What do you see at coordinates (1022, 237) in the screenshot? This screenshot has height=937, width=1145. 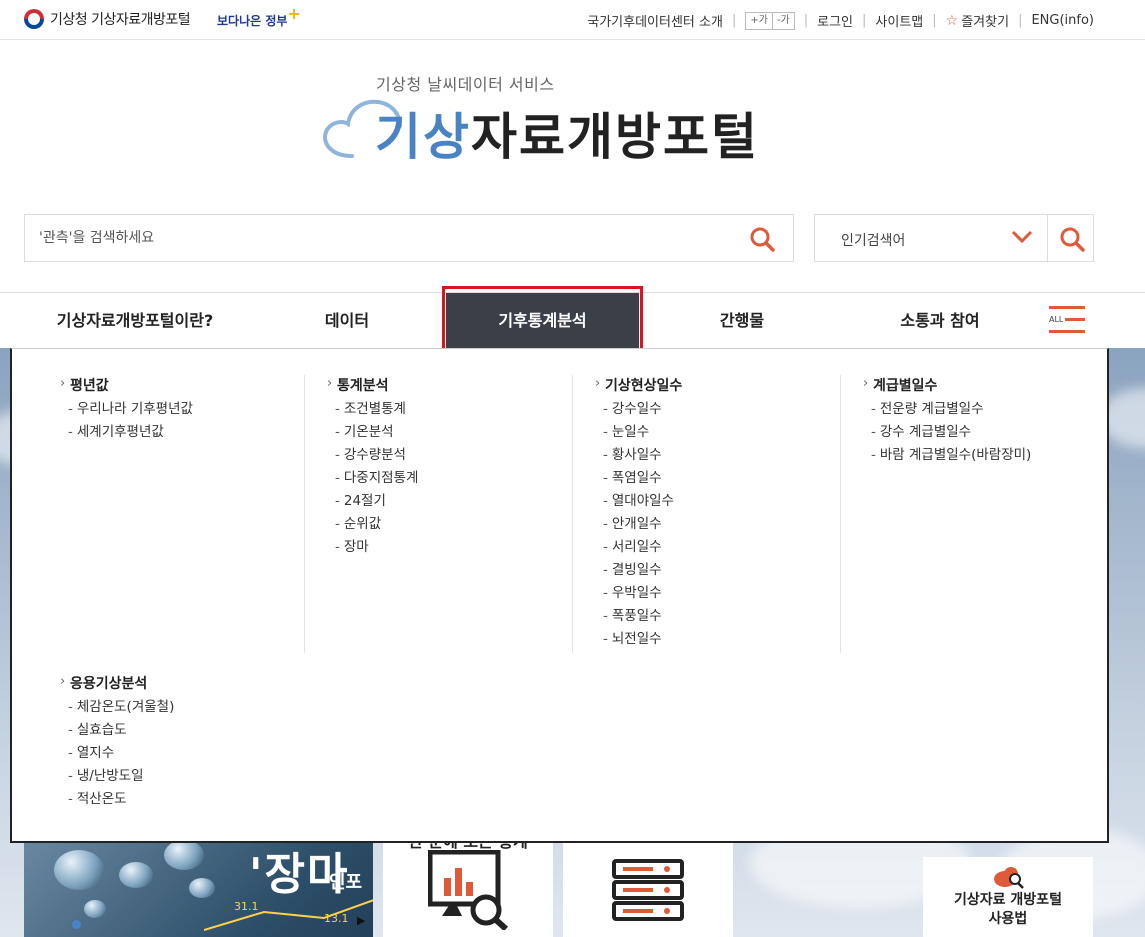 I see `chevron-down-icon` at bounding box center [1022, 237].